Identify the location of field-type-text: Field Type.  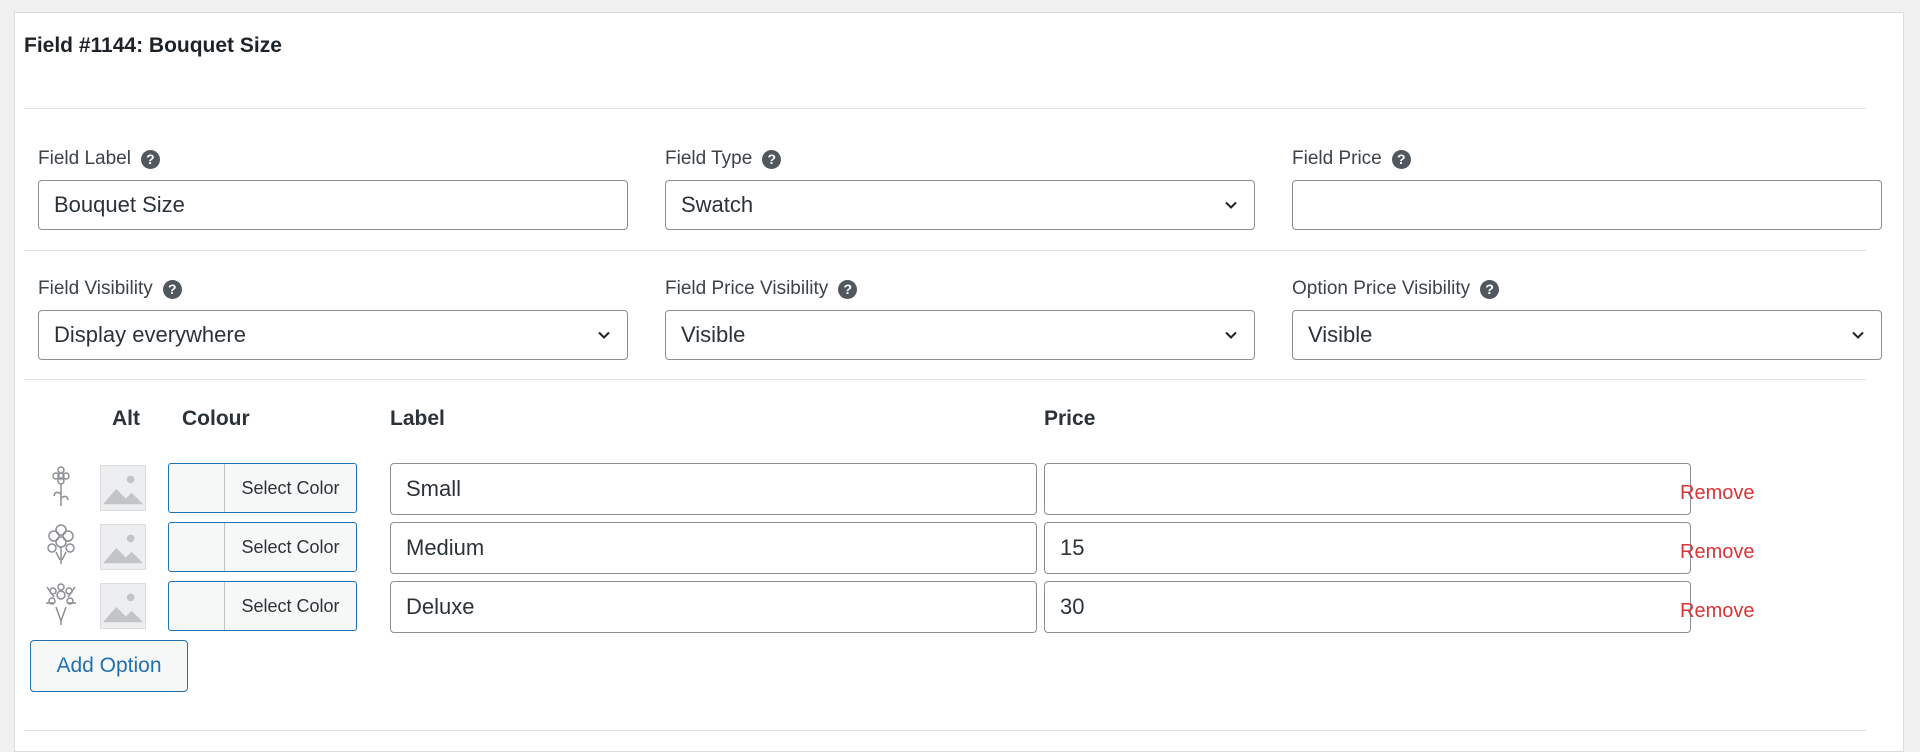
(709, 158).